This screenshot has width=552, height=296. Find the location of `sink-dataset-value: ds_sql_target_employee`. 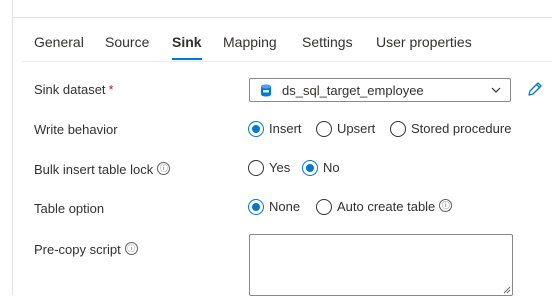

sink-dataset-value: ds_sql_target_employee is located at coordinates (353, 90).